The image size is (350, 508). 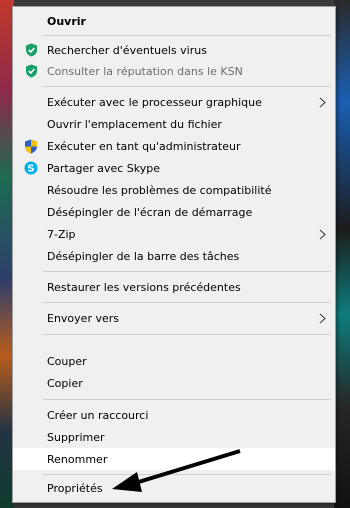 What do you see at coordinates (150, 212) in the screenshot?
I see `menu-item-label: Désépingler de l'écran de démarrage` at bounding box center [150, 212].